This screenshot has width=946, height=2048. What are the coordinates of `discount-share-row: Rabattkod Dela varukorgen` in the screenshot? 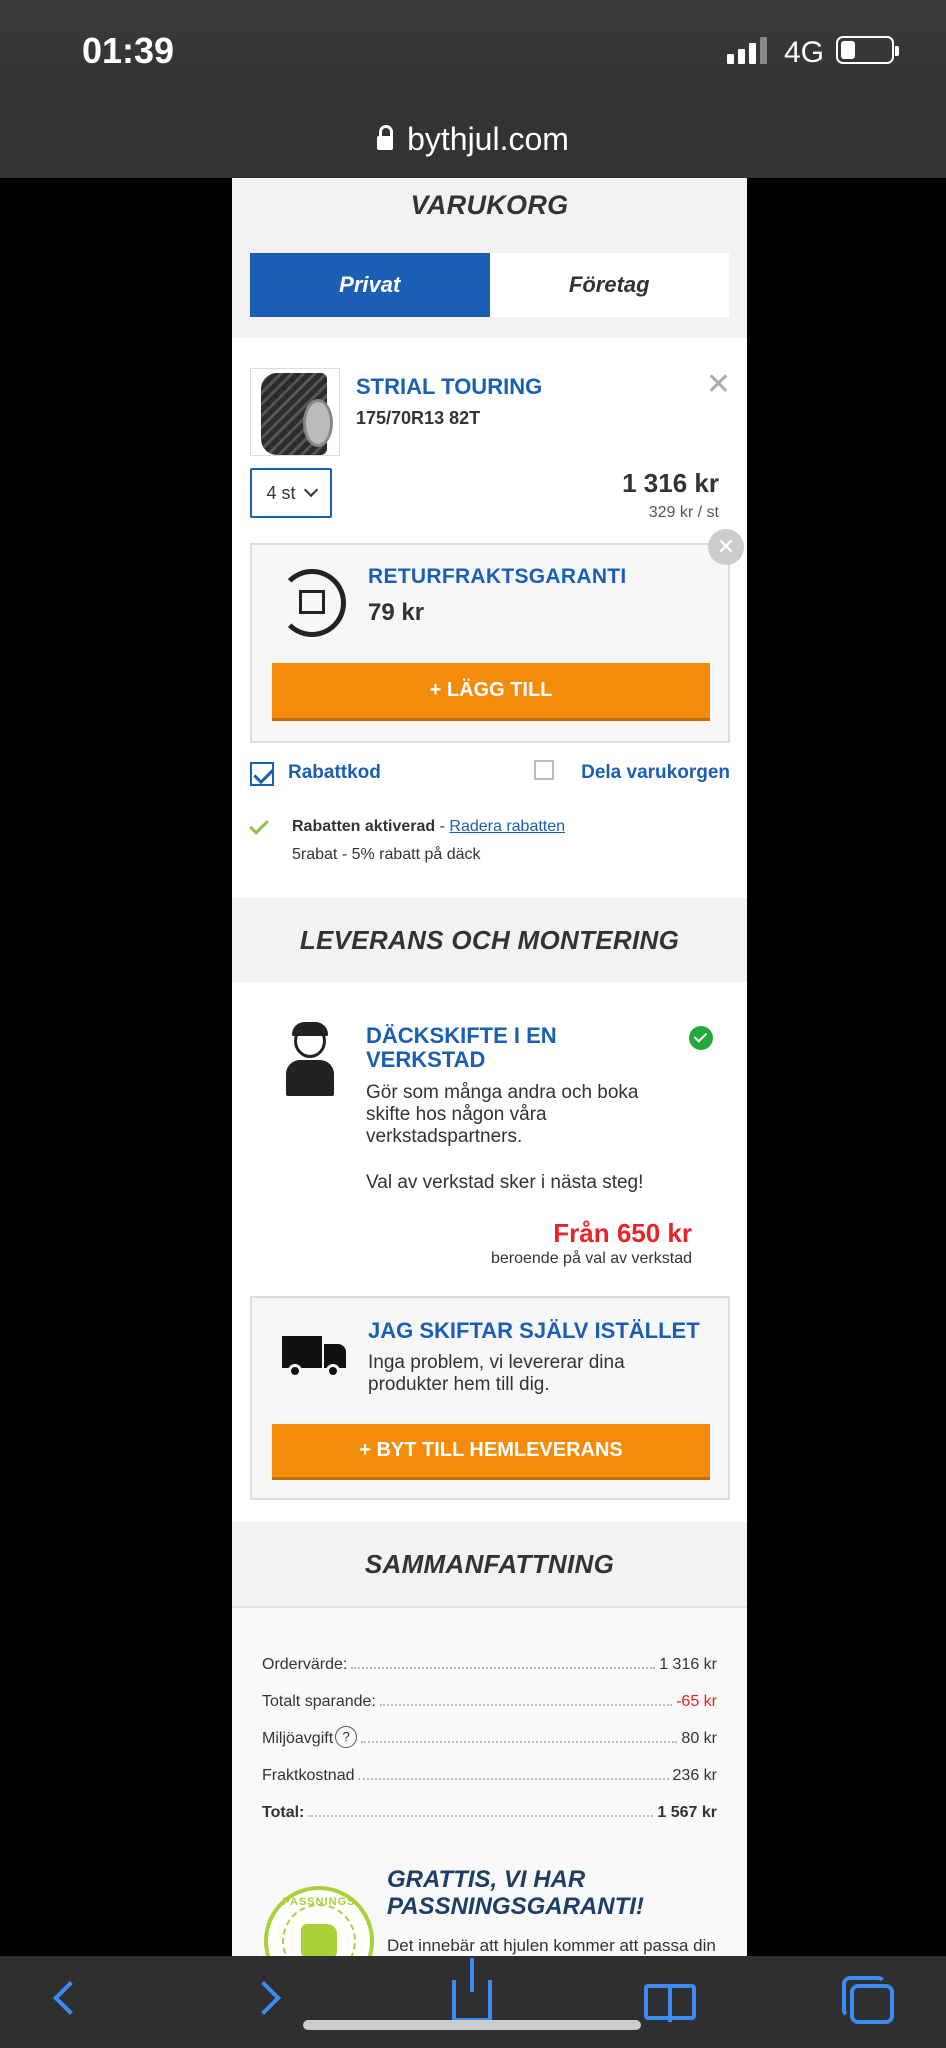 It's located at (490, 776).